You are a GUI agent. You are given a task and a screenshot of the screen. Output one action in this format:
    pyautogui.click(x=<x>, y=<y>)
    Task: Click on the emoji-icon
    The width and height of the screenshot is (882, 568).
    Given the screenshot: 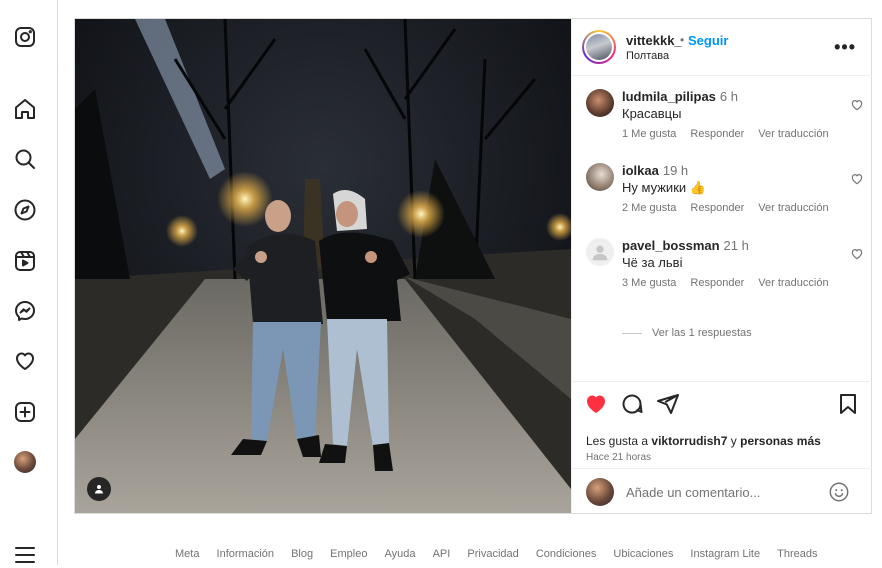 What is the action you would take?
    pyautogui.click(x=839, y=492)
    